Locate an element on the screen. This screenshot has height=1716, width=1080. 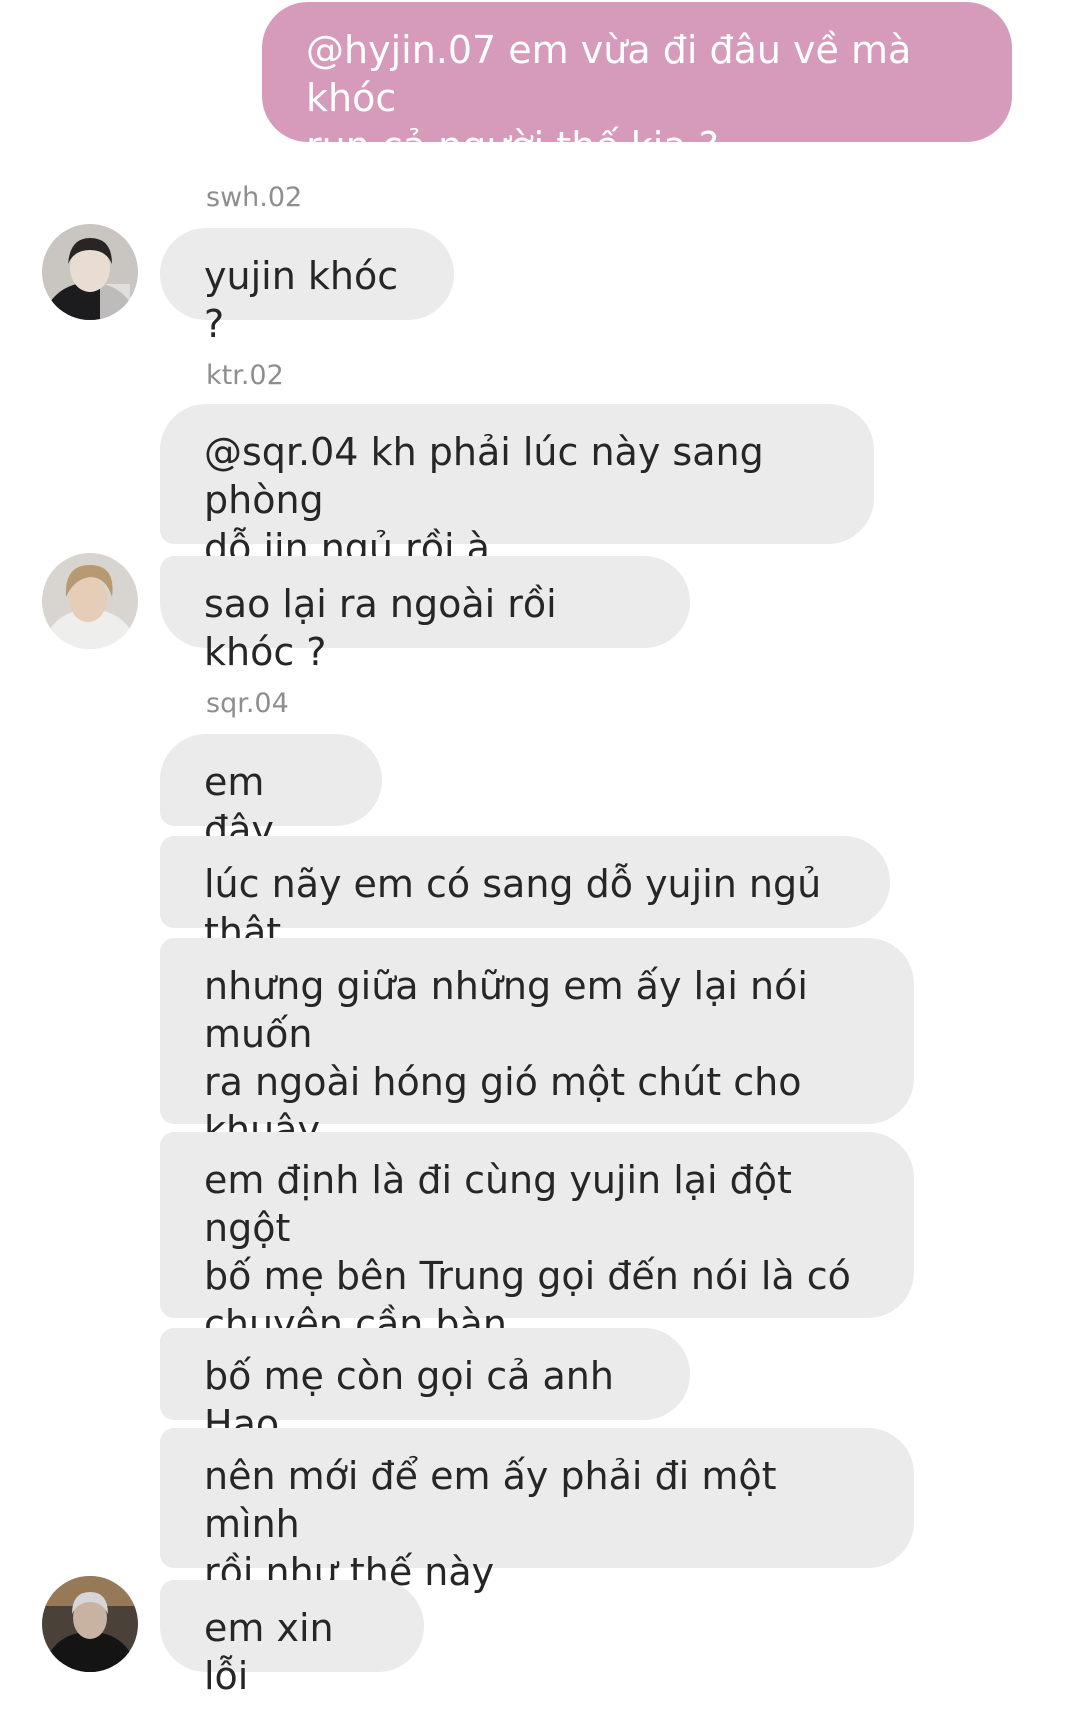
message-bubble: em xin lỗi is located at coordinates (292, 1639).